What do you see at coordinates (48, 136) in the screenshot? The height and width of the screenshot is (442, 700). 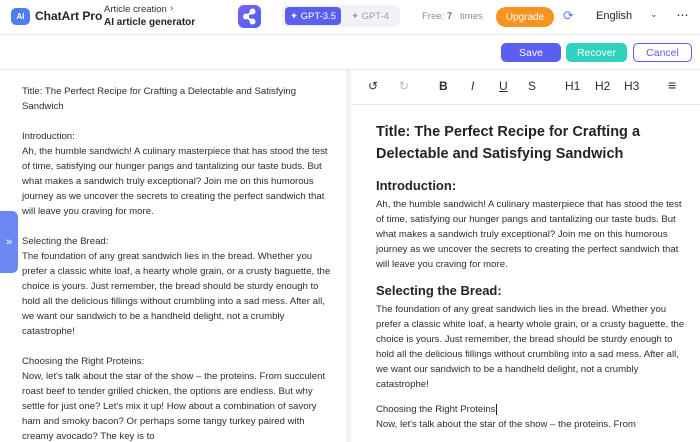 I see `source-intro-label: Introduction:` at bounding box center [48, 136].